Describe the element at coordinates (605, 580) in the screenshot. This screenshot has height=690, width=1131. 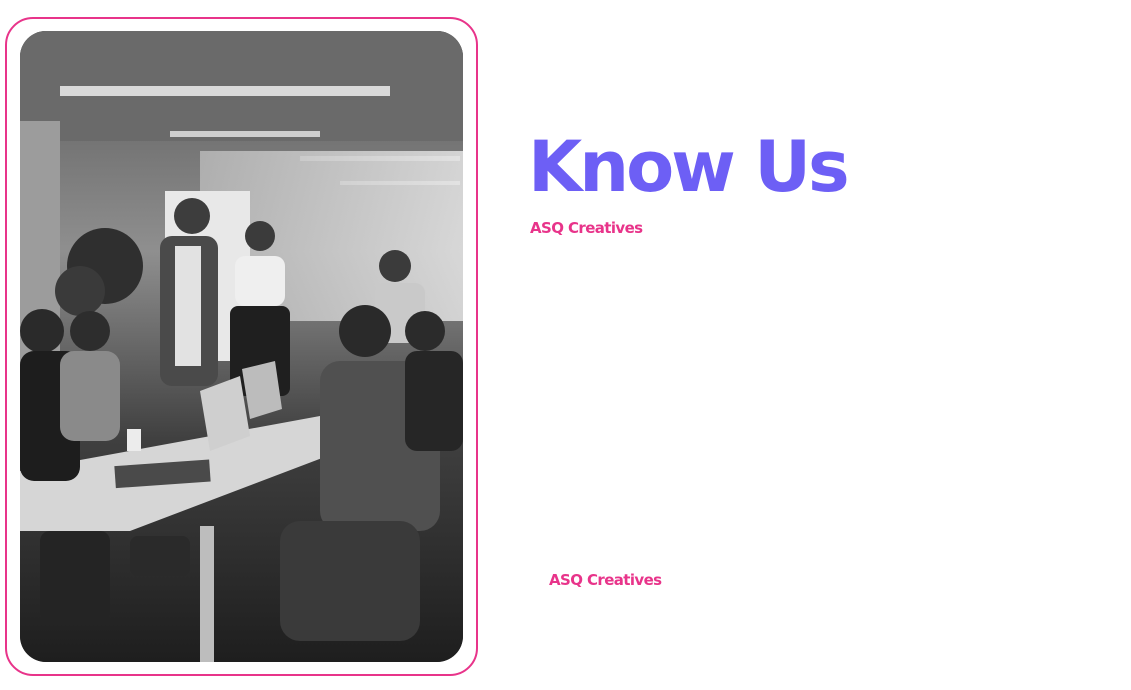
I see `brand-label-secondary: ASQ Creatives` at that location.